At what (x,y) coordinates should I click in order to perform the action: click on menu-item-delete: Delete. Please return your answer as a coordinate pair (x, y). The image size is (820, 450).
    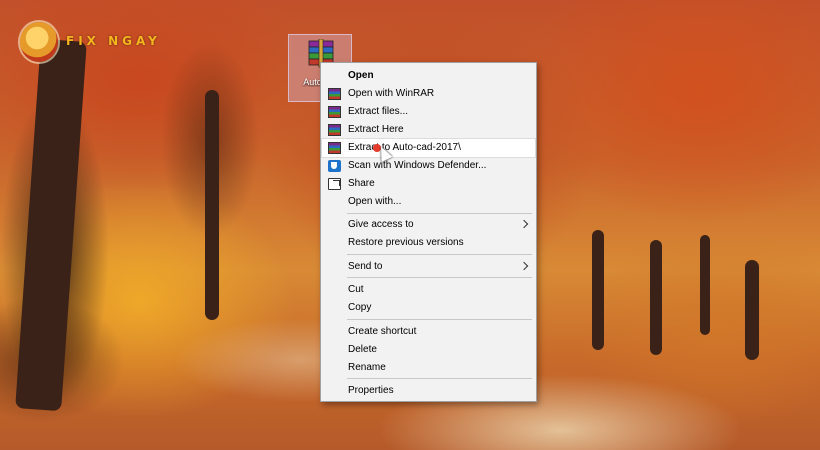
    Looking at the image, I should click on (428, 350).